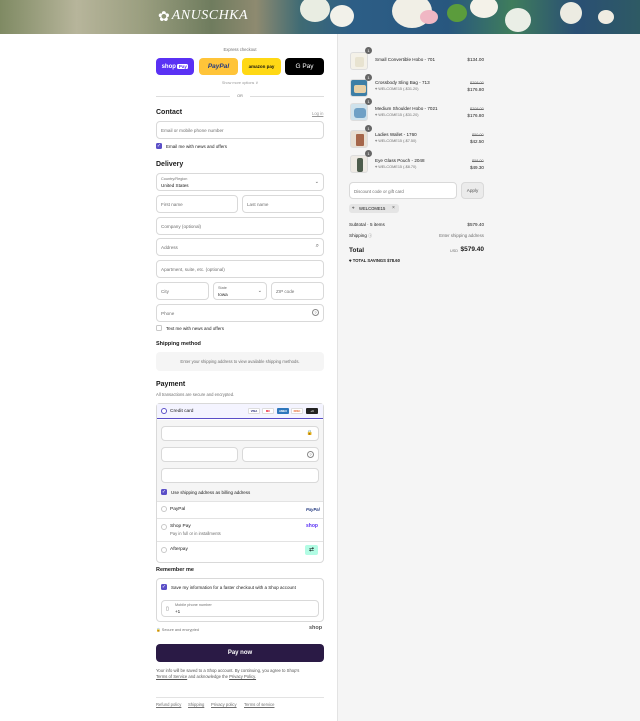 Image resolution: width=640 pixels, height=721 pixels. I want to click on credit-card-label: Credit card, so click(182, 411).